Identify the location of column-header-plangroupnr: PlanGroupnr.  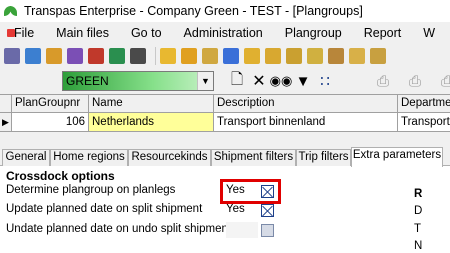
(50, 104).